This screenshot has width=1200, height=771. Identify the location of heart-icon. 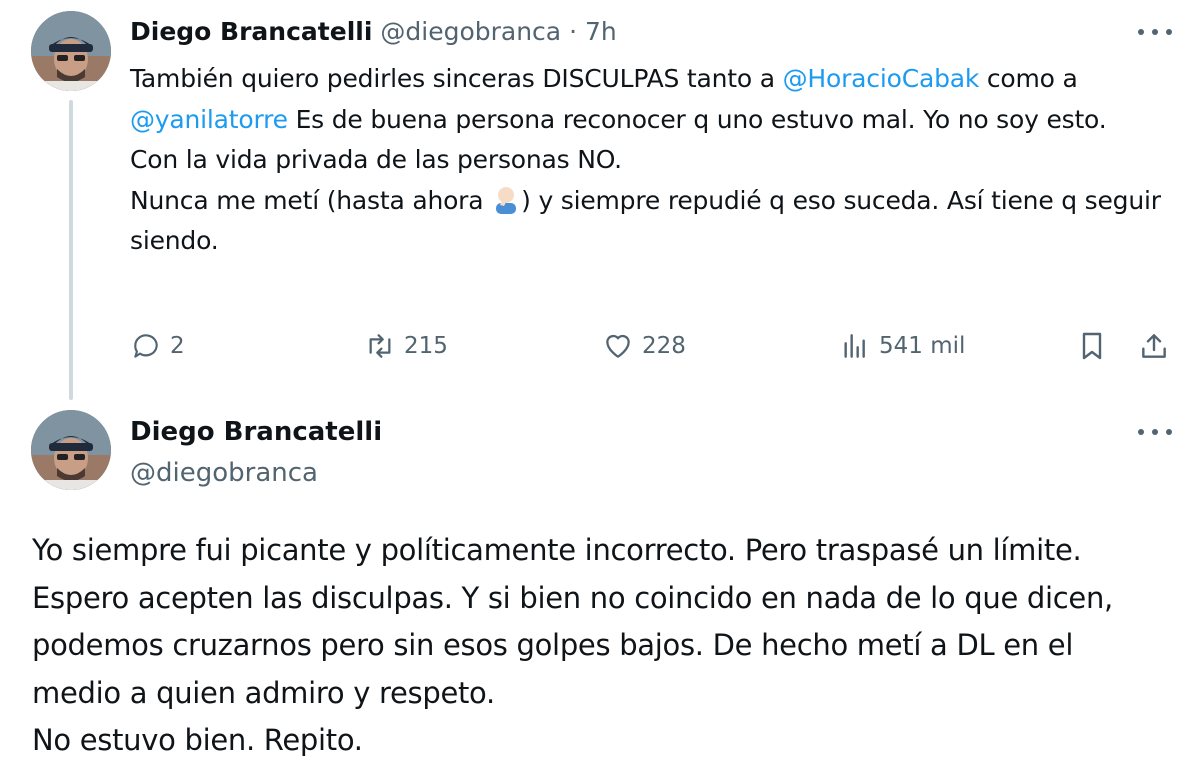
(618, 346).